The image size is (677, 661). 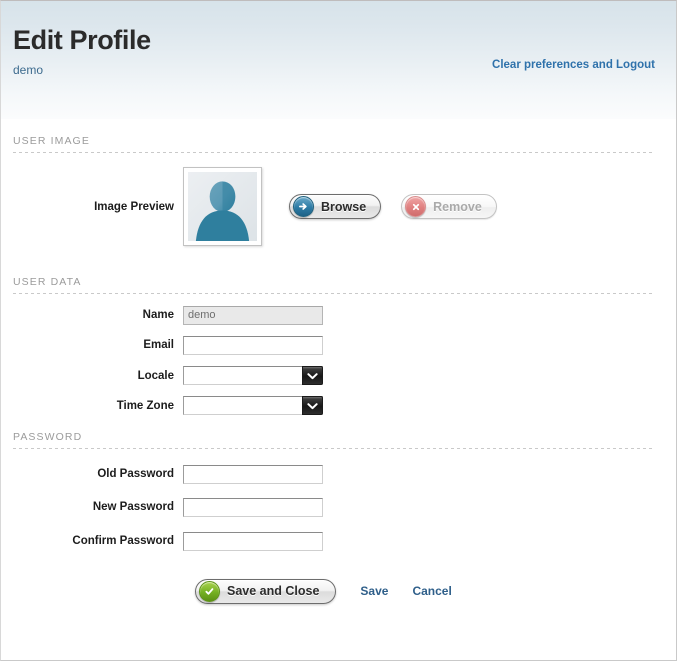 What do you see at coordinates (457, 206) in the screenshot?
I see `remove-button-label: Remove` at bounding box center [457, 206].